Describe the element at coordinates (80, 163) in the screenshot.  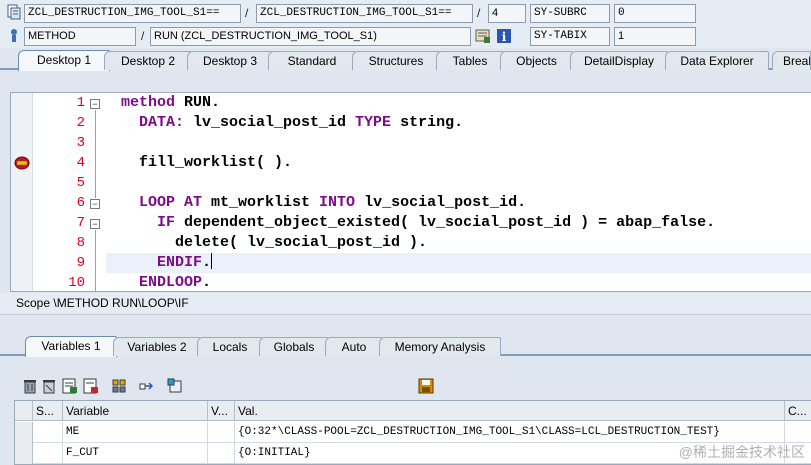
I see `line-number: 4` at that location.